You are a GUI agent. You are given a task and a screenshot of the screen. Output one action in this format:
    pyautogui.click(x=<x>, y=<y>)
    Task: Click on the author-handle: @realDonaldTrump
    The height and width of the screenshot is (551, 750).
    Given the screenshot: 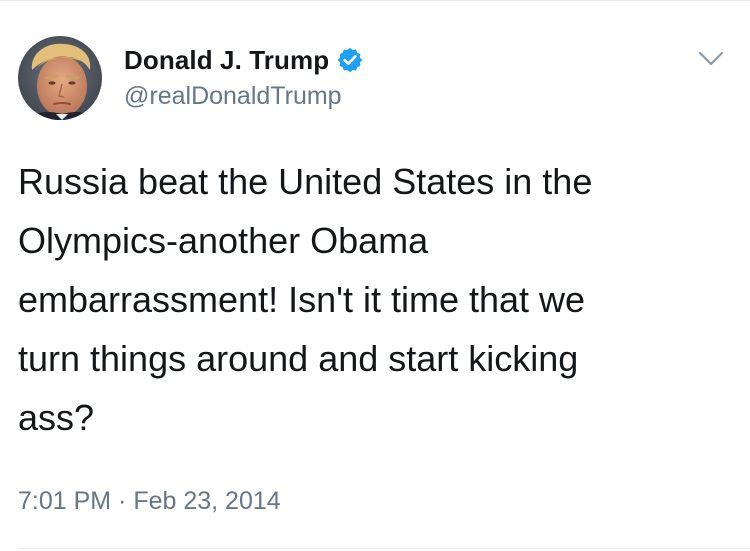 What is the action you would take?
    pyautogui.click(x=233, y=96)
    